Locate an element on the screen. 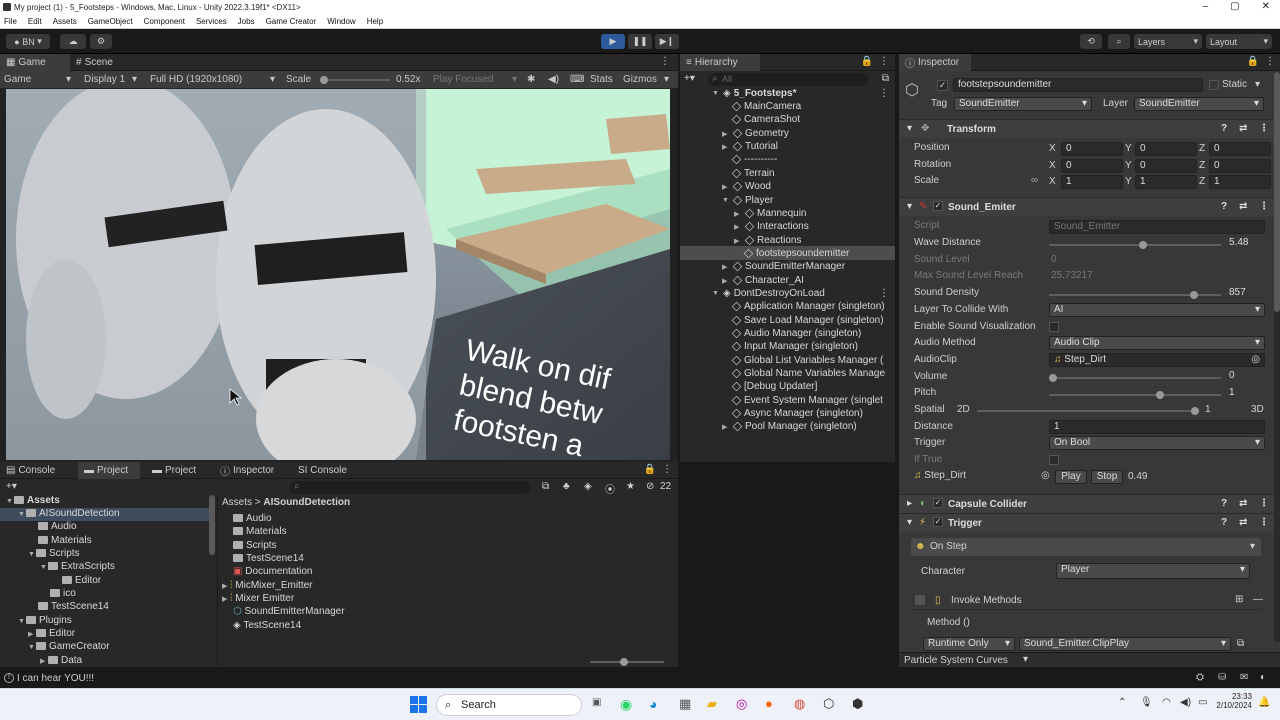  search-by-type-icon: ⧉ is located at coordinates (545, 486).